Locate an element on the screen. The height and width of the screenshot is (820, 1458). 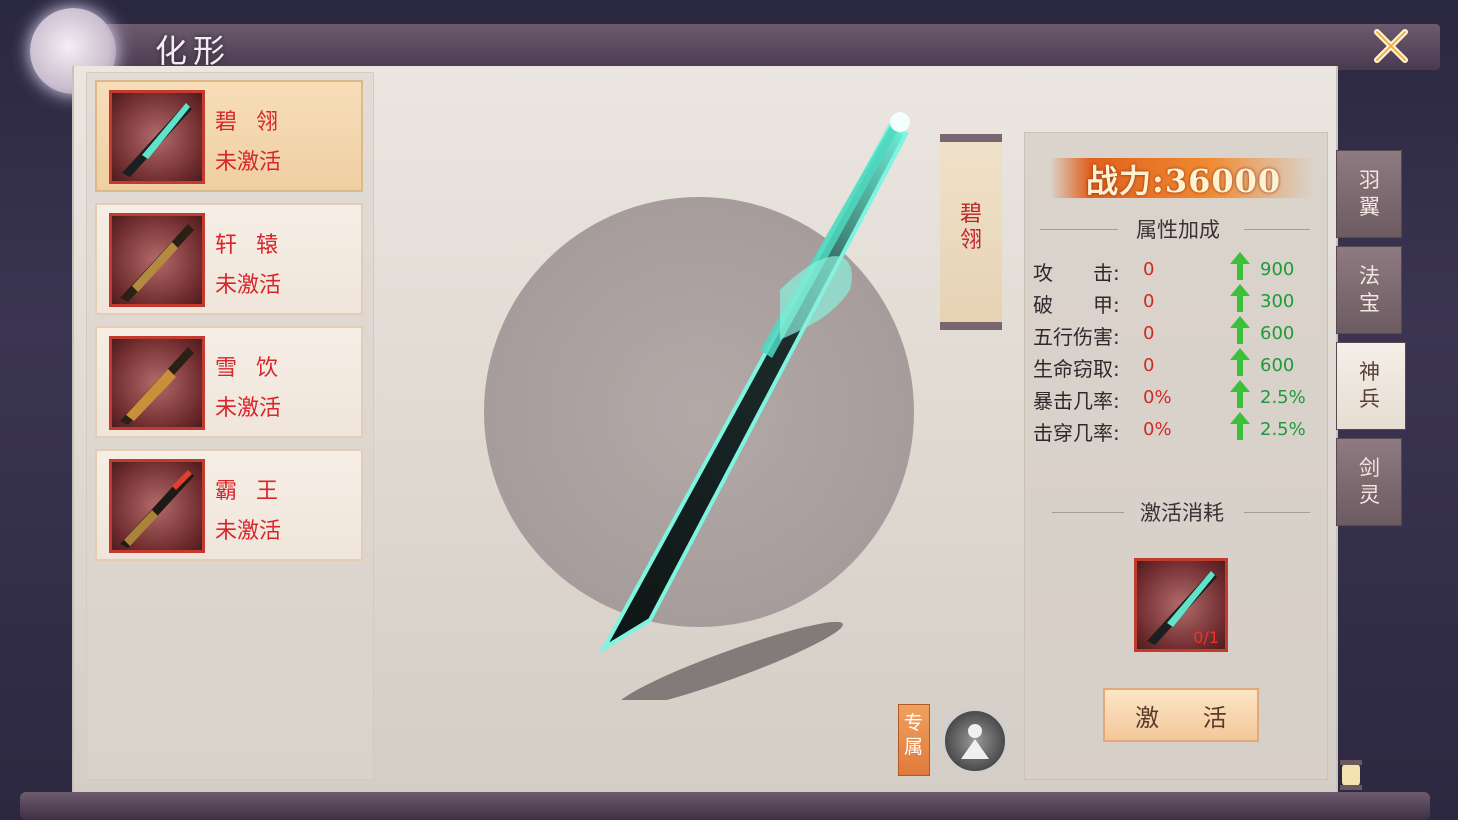
tab-label: 剑灵 is located at coordinates (1369, 481).